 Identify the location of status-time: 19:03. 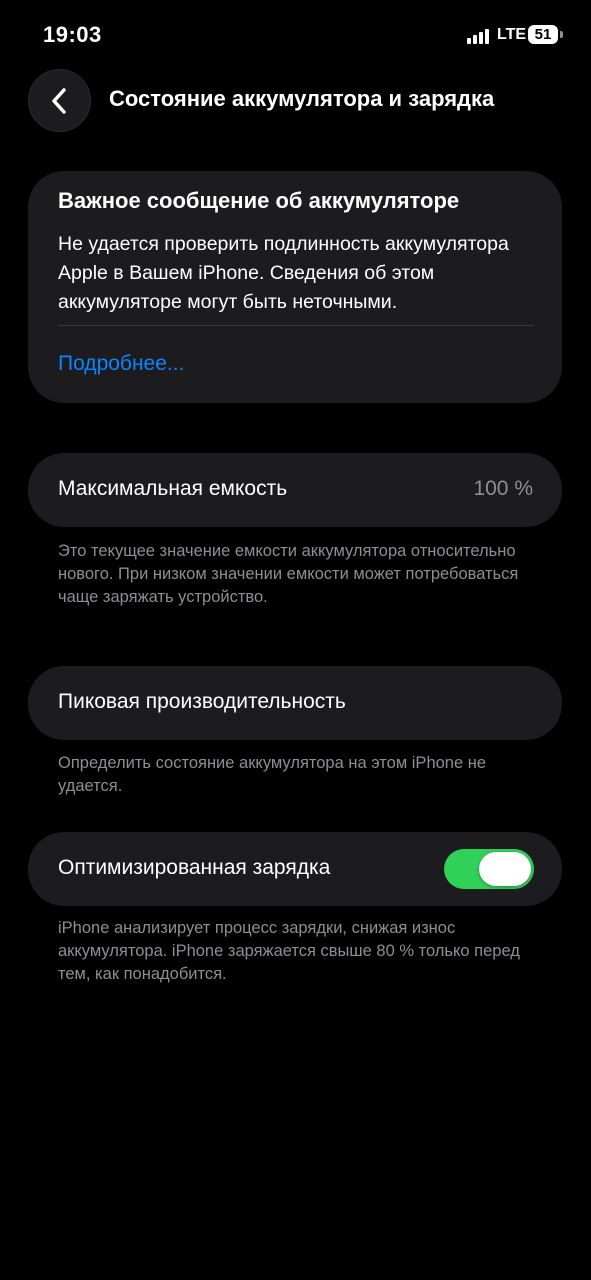
(72, 34).